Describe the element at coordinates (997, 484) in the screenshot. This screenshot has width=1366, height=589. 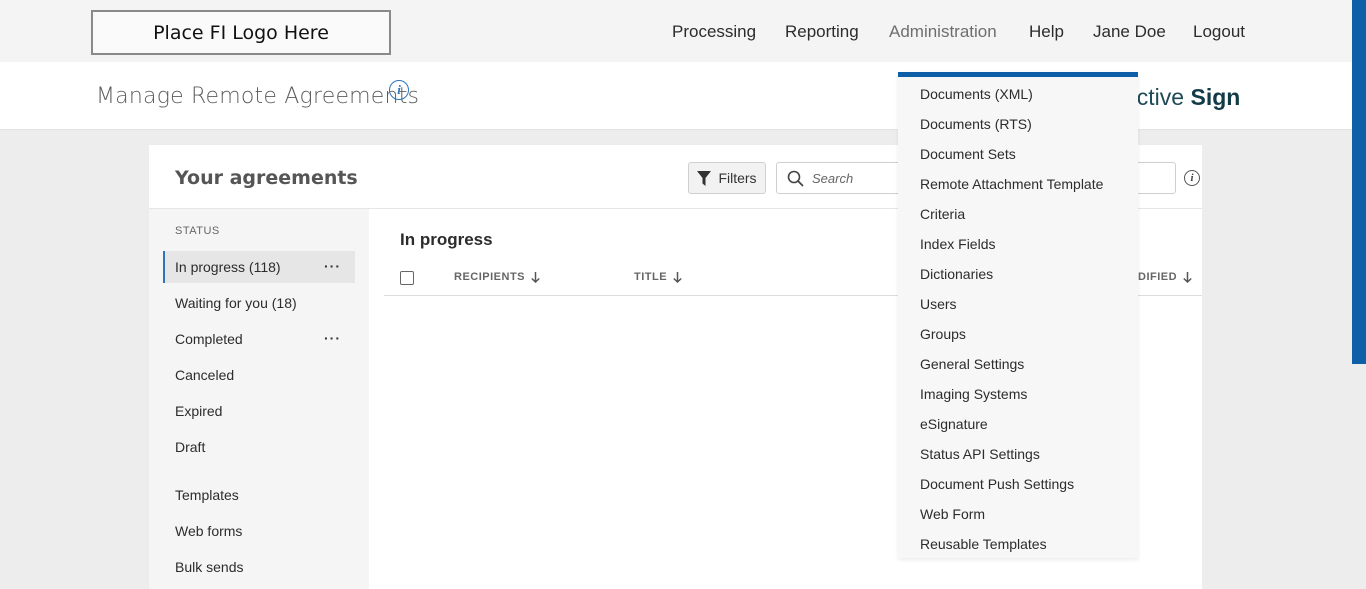
I see `menu-item-document-push-settings: Document Push Settings` at that location.